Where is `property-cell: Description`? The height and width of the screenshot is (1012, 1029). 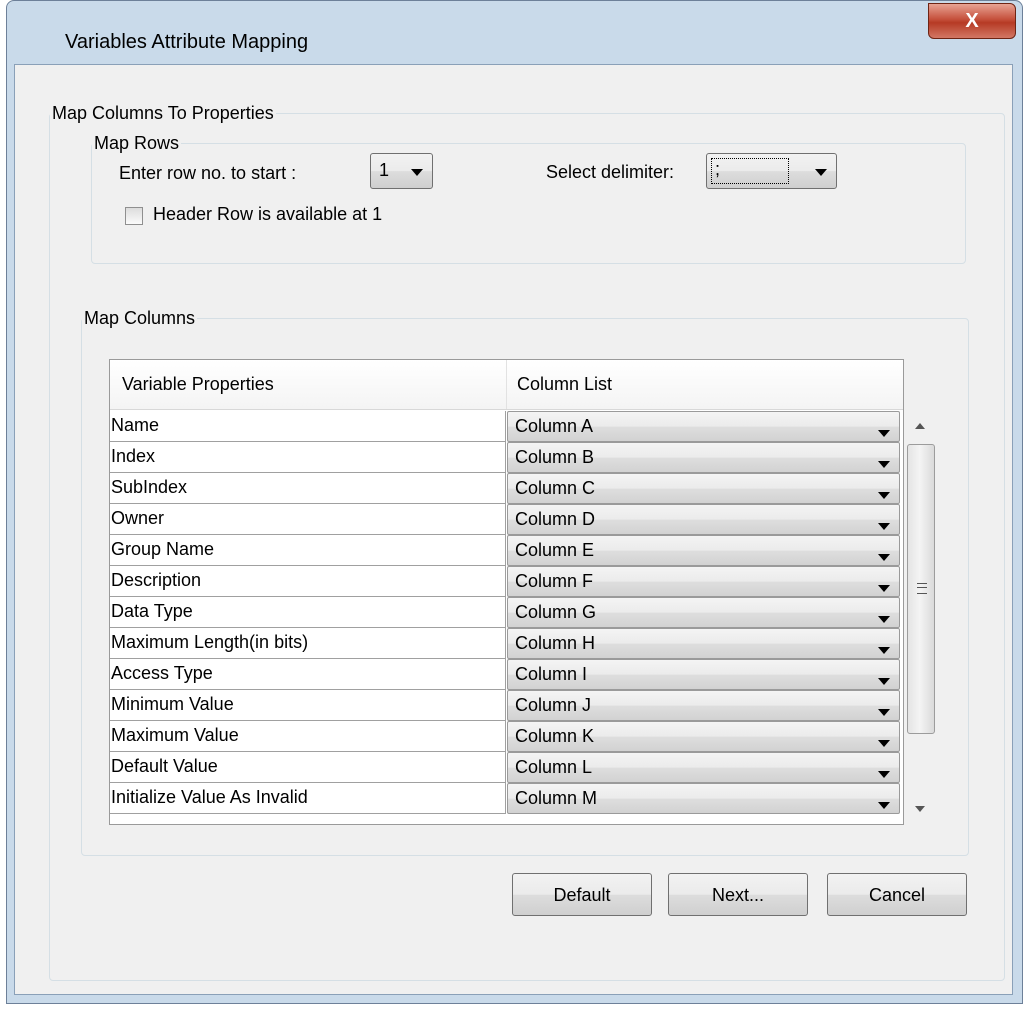 property-cell: Description is located at coordinates (308, 581).